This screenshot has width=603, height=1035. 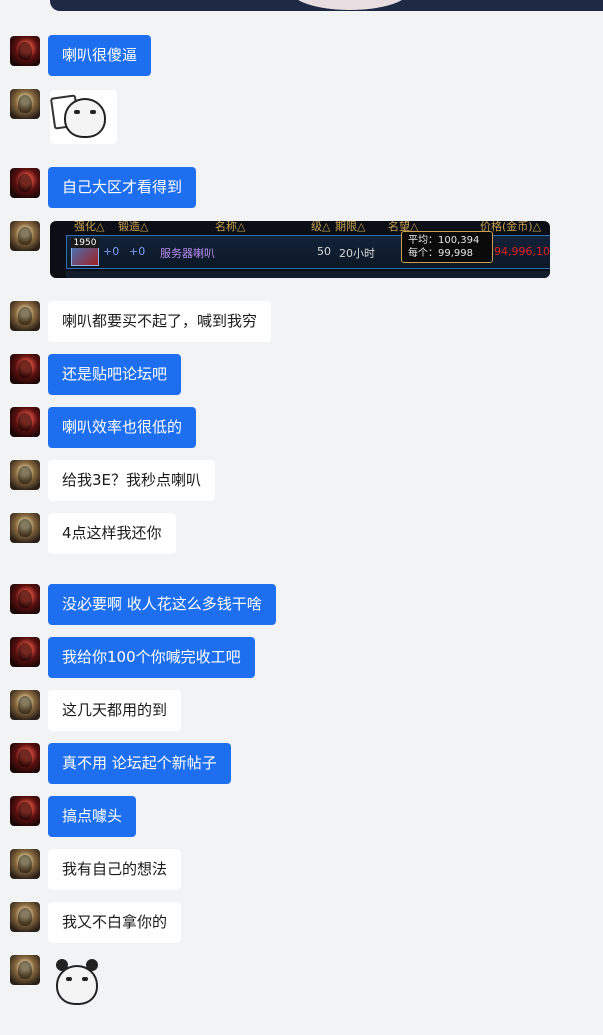 What do you see at coordinates (115, 922) in the screenshot?
I see `message-bubble-incoming: 我又不白拿你的` at bounding box center [115, 922].